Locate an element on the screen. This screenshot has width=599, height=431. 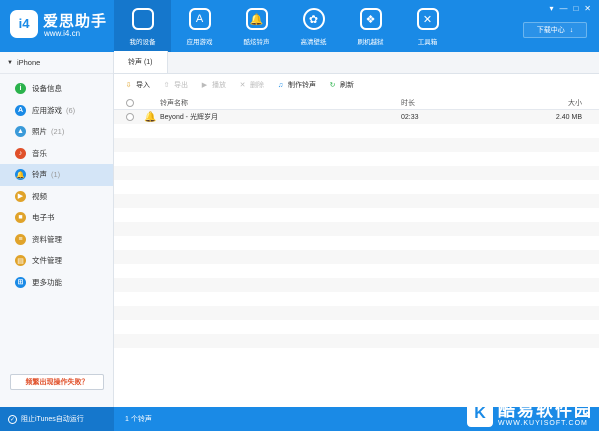
toolbar-button-label: 导出 is located at coordinates (181, 85).